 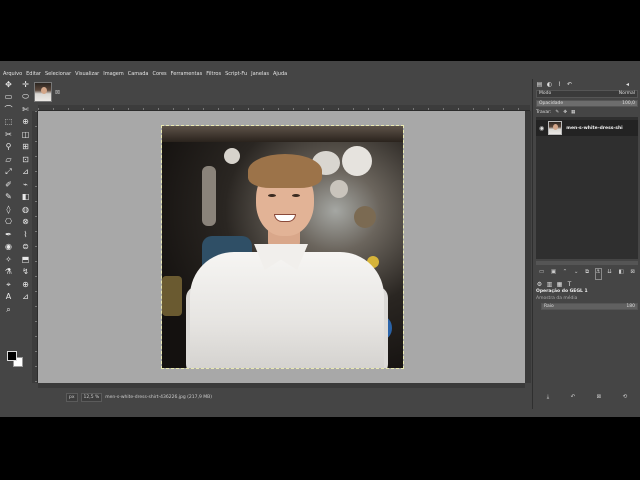 I want to click on layer-mode-select: Modo Normal, so click(x=587, y=94).